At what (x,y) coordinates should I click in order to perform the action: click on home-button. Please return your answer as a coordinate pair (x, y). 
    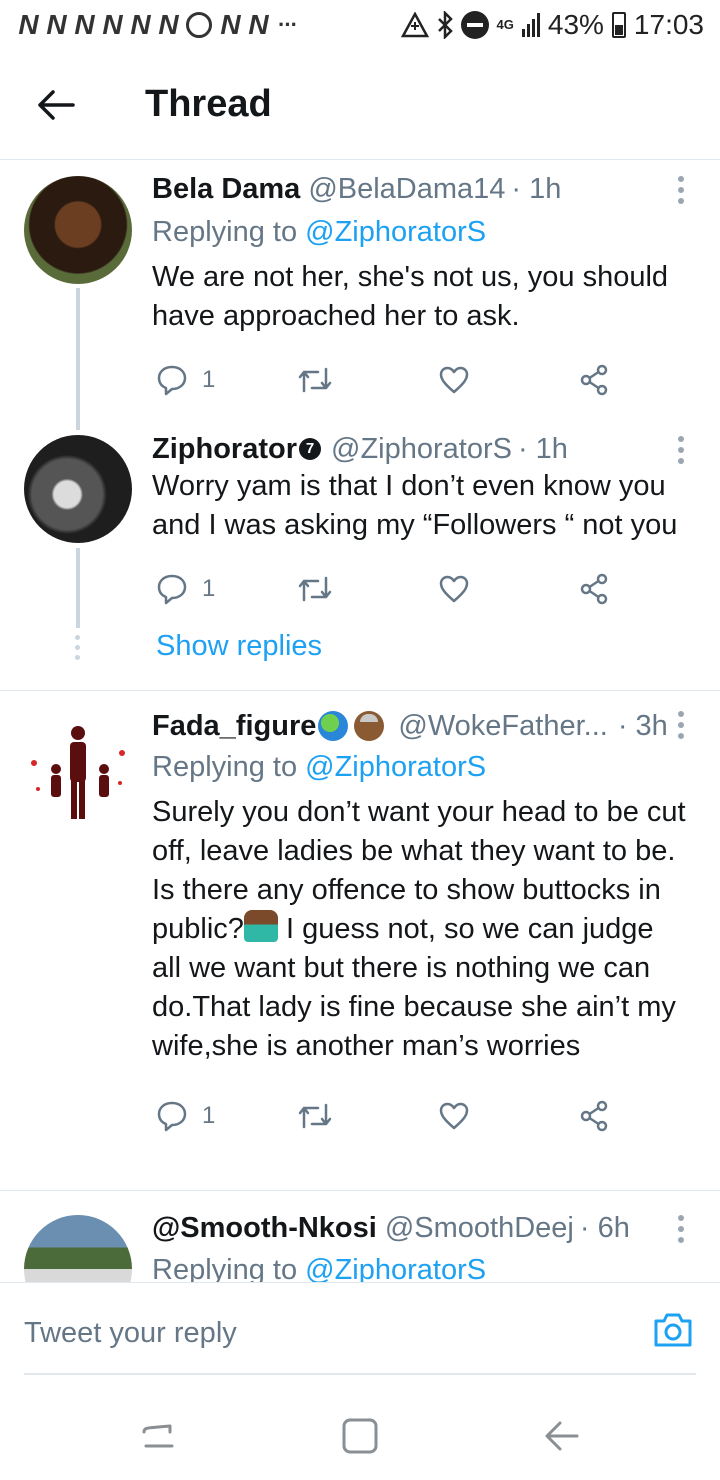
    Looking at the image, I should click on (360, 1436).